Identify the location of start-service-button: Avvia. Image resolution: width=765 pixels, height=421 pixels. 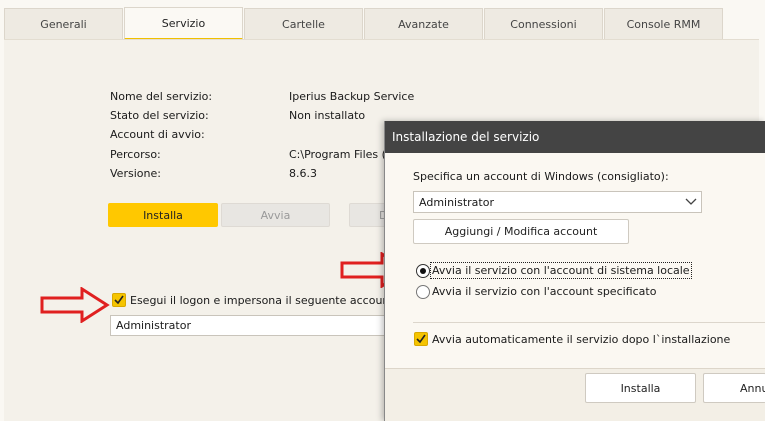
(275, 215).